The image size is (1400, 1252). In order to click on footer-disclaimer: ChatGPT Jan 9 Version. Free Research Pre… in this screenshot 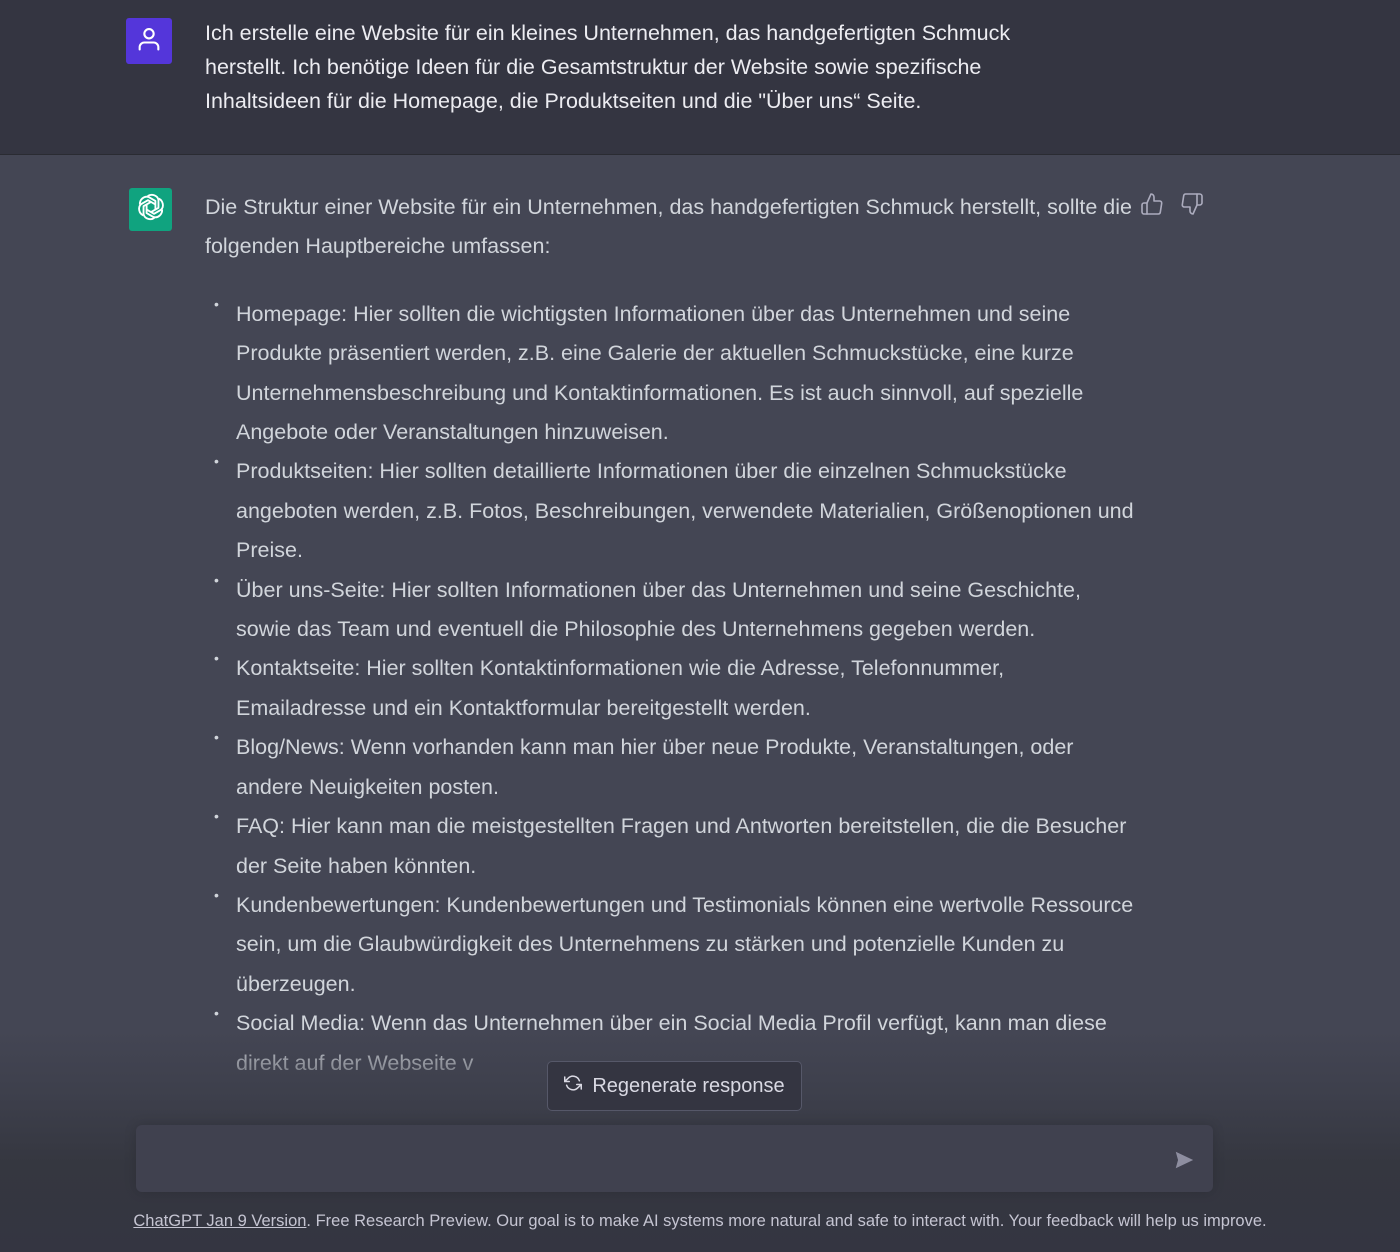, I will do `click(700, 1221)`.